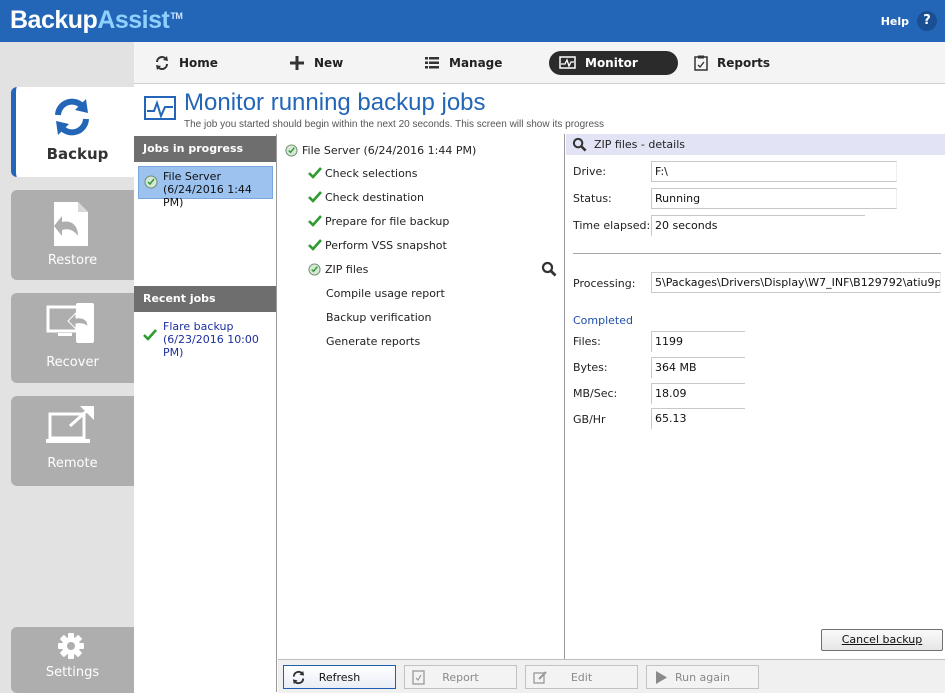  I want to click on step-label: Perform VSS snapshot, so click(386, 245).